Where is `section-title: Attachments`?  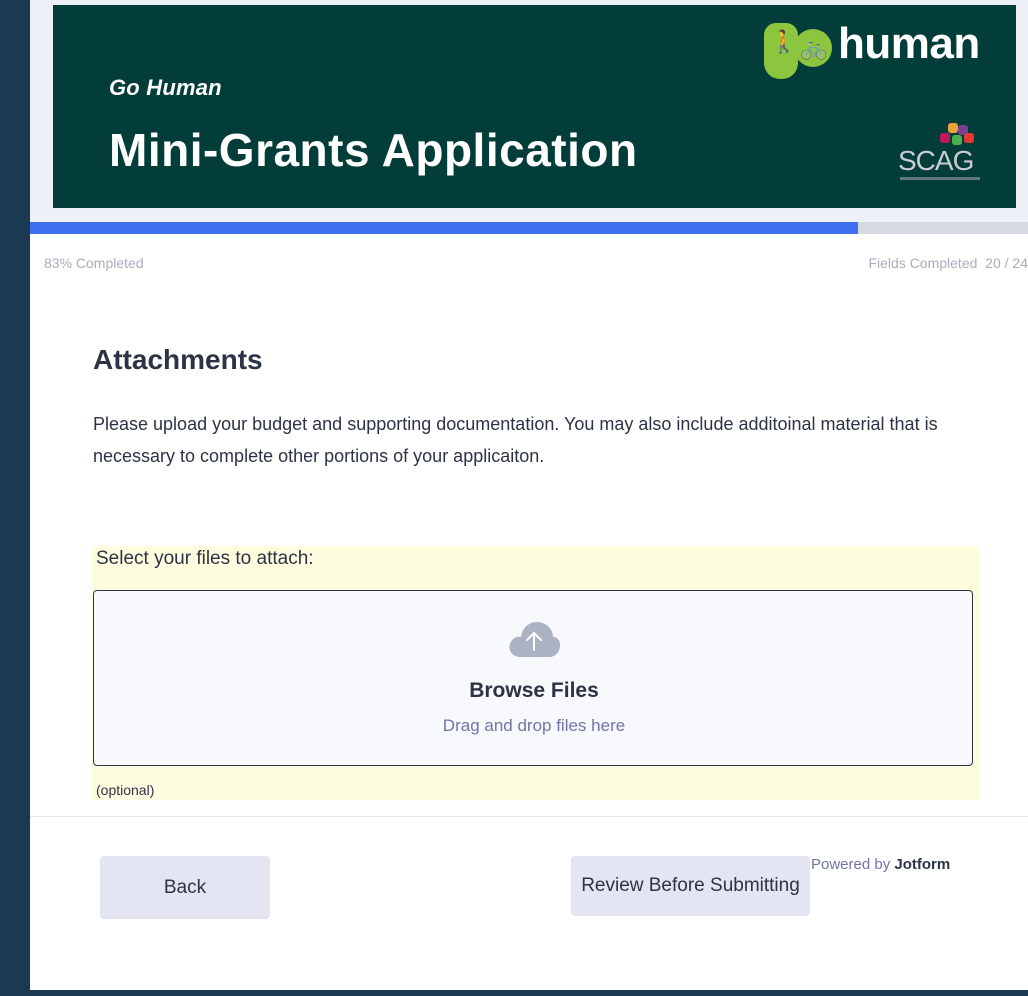 section-title: Attachments is located at coordinates (178, 359).